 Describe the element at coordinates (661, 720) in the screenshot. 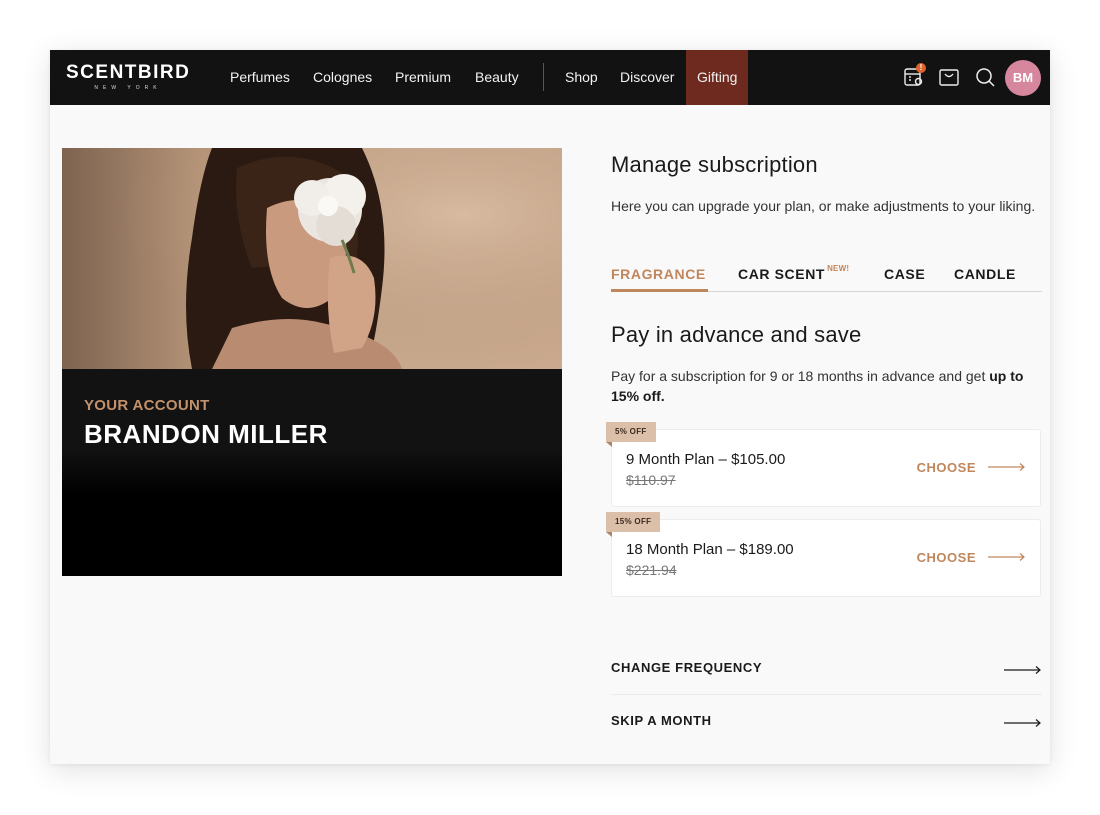

I see `skip-month-label: SKIP A MONTH` at that location.